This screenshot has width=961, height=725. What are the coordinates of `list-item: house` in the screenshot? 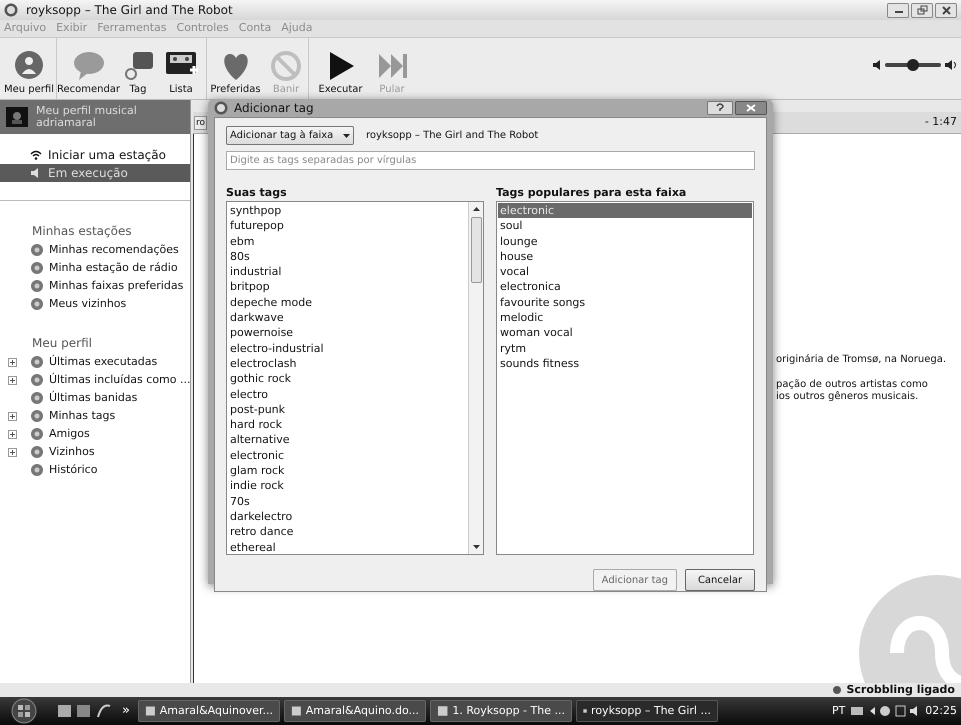 It's located at (625, 256).